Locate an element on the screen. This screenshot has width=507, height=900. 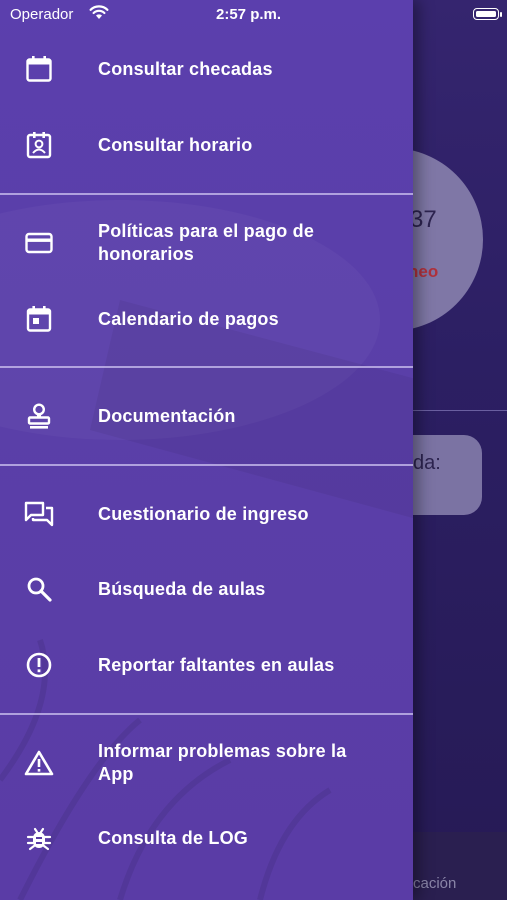
stamp-icon is located at coordinates (39, 416).